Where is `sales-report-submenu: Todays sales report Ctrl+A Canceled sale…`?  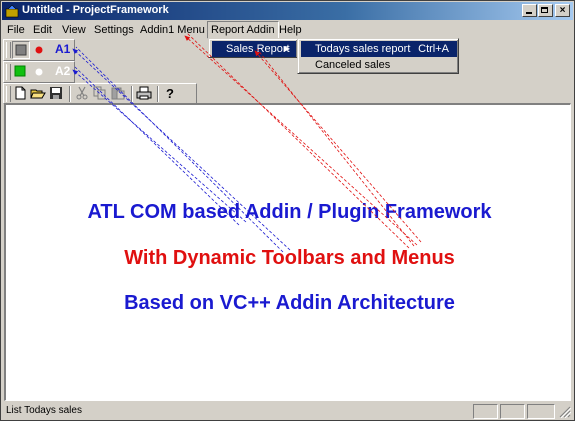 sales-report-submenu: Todays sales report Ctrl+A Canceled sale… is located at coordinates (378, 56).